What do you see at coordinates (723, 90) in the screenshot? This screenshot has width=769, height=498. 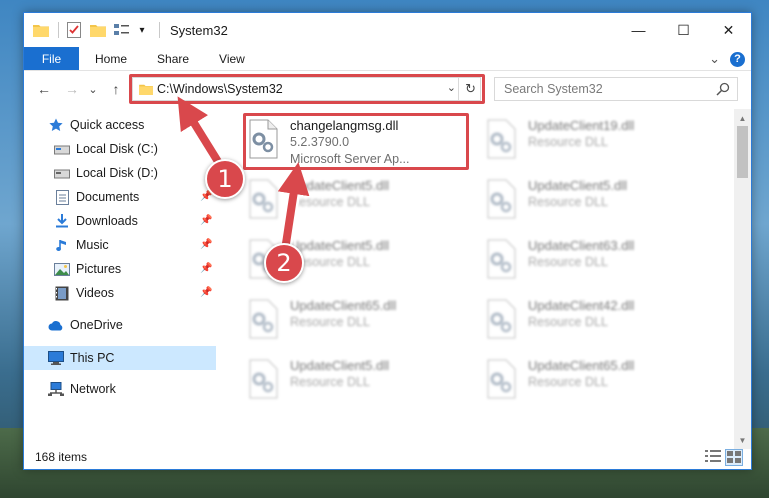 I see `search-icon` at bounding box center [723, 90].